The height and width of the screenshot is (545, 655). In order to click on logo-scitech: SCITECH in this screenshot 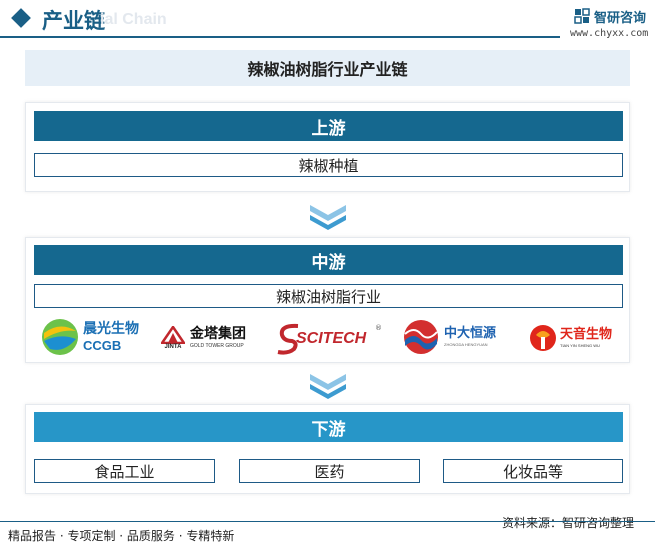, I will do `click(330, 339)`.